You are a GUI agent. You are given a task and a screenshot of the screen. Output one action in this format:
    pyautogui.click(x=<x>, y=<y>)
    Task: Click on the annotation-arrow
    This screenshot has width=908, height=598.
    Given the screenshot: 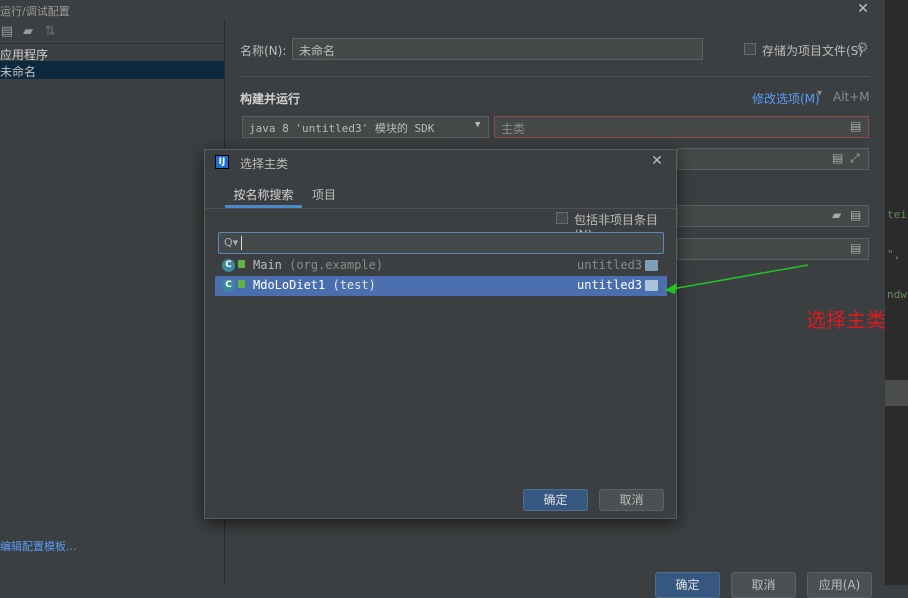 What is the action you would take?
    pyautogui.click(x=737, y=279)
    